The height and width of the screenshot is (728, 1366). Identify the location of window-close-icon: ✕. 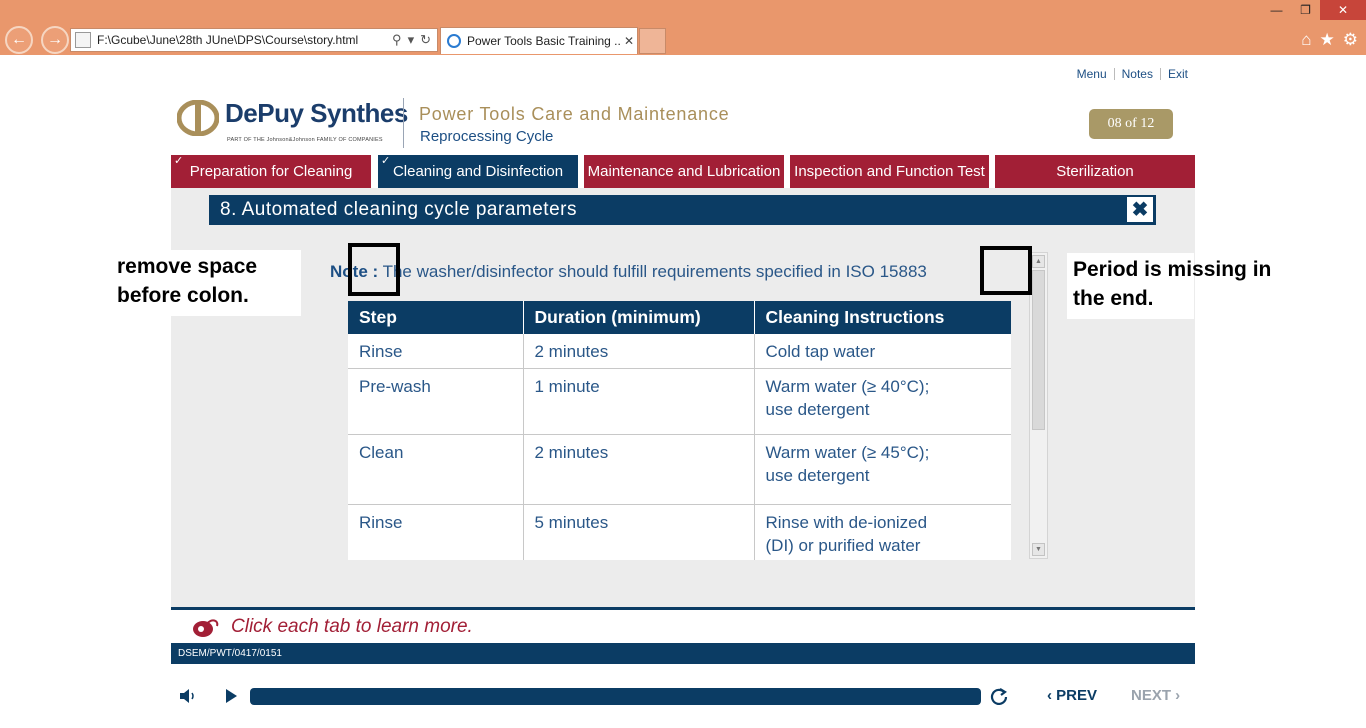
(1343, 10).